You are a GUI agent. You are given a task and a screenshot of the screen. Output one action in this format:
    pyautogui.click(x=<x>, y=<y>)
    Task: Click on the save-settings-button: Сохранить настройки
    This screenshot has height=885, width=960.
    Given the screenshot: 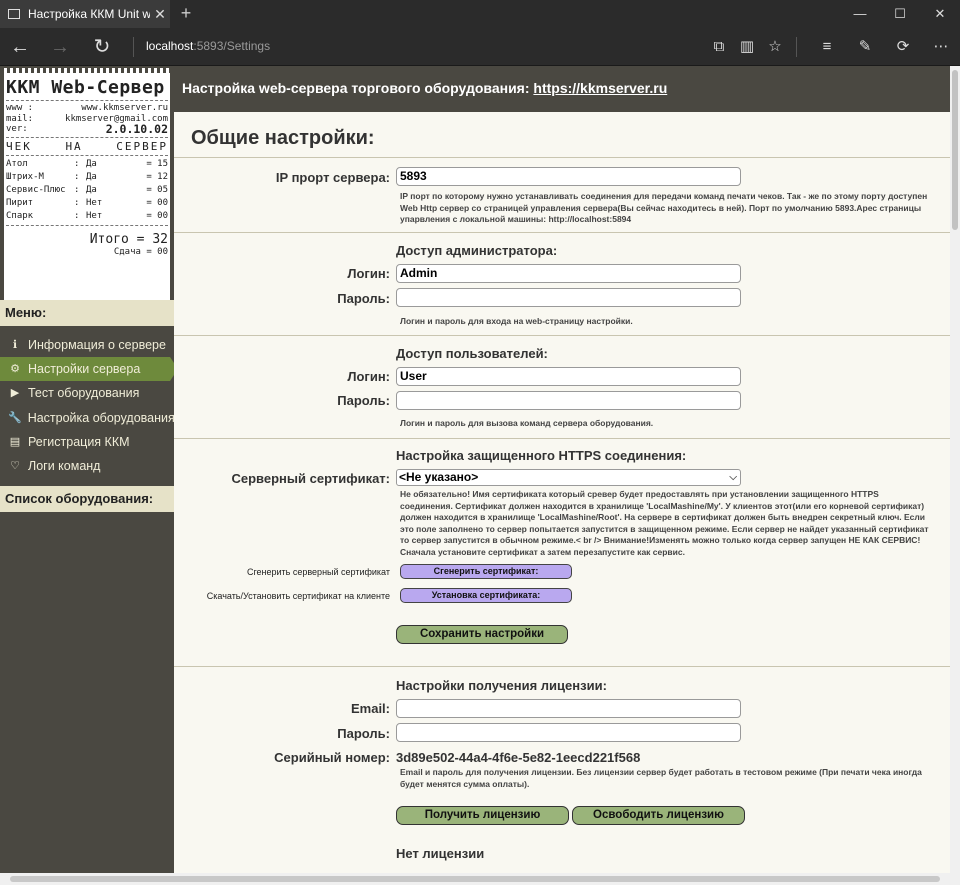 What is the action you would take?
    pyautogui.click(x=482, y=634)
    